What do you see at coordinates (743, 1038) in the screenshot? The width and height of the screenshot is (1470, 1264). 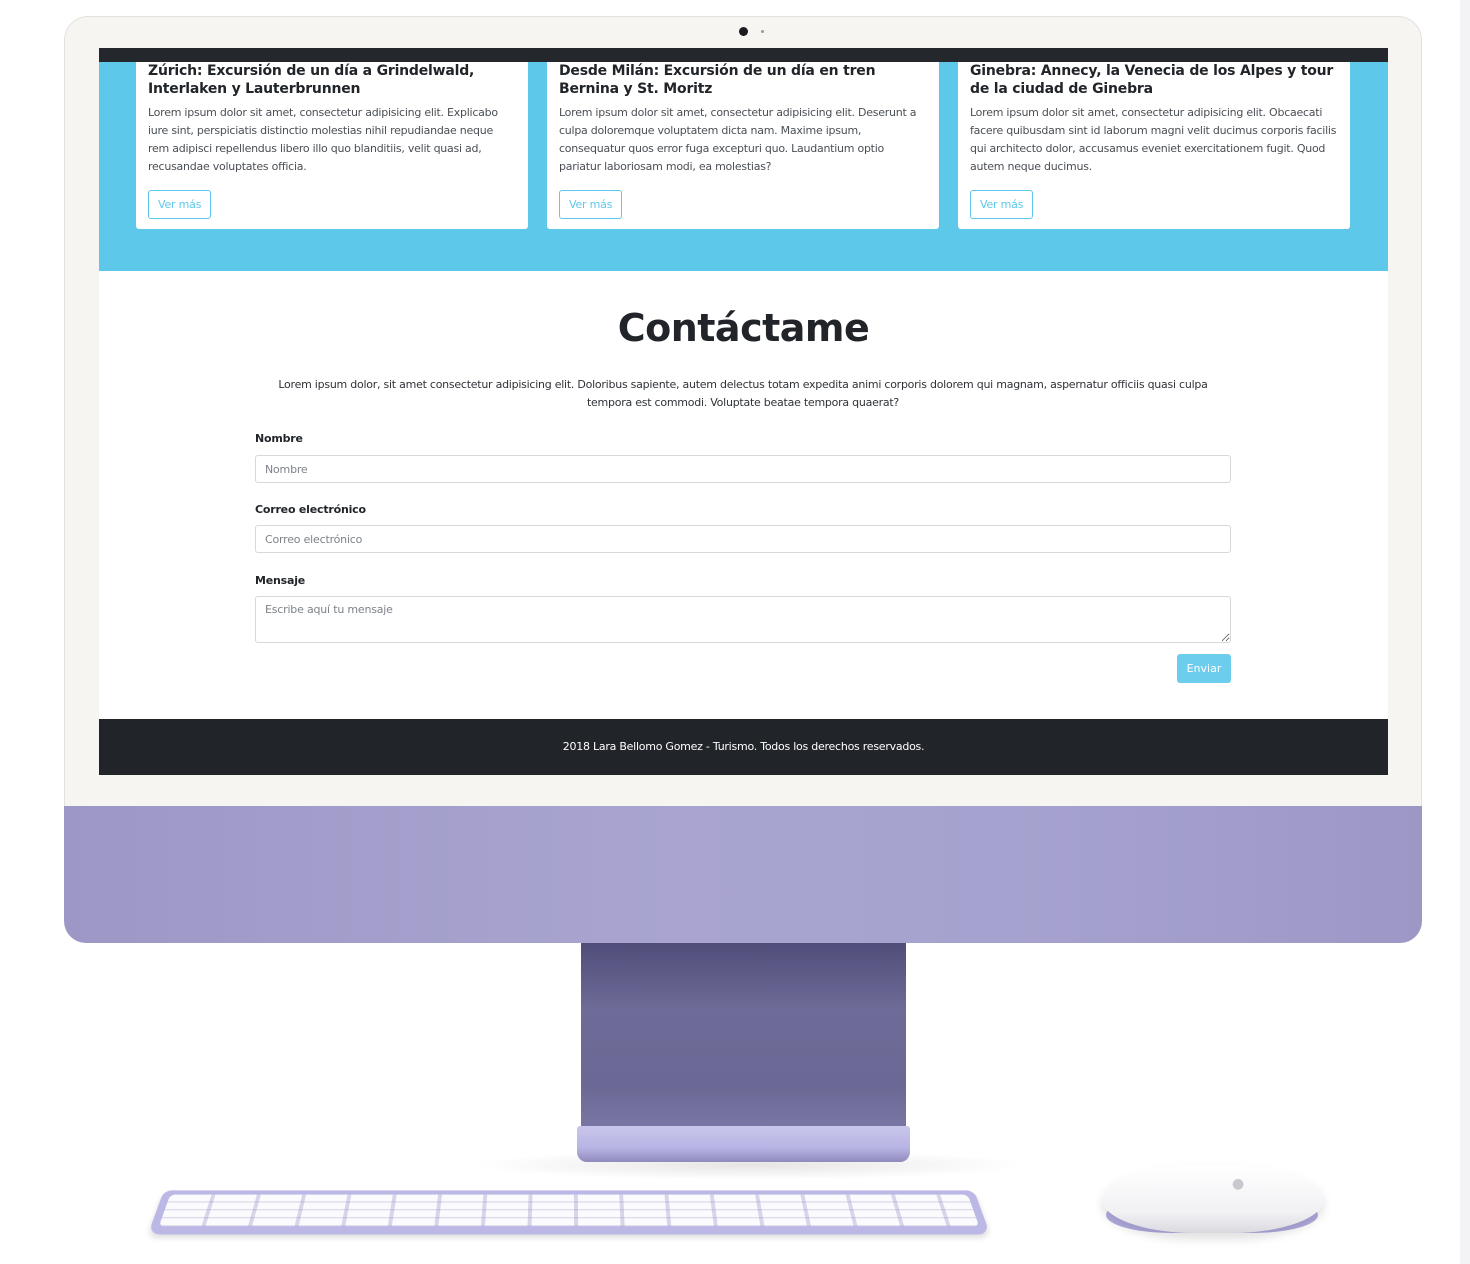 I see `monitor-stand` at bounding box center [743, 1038].